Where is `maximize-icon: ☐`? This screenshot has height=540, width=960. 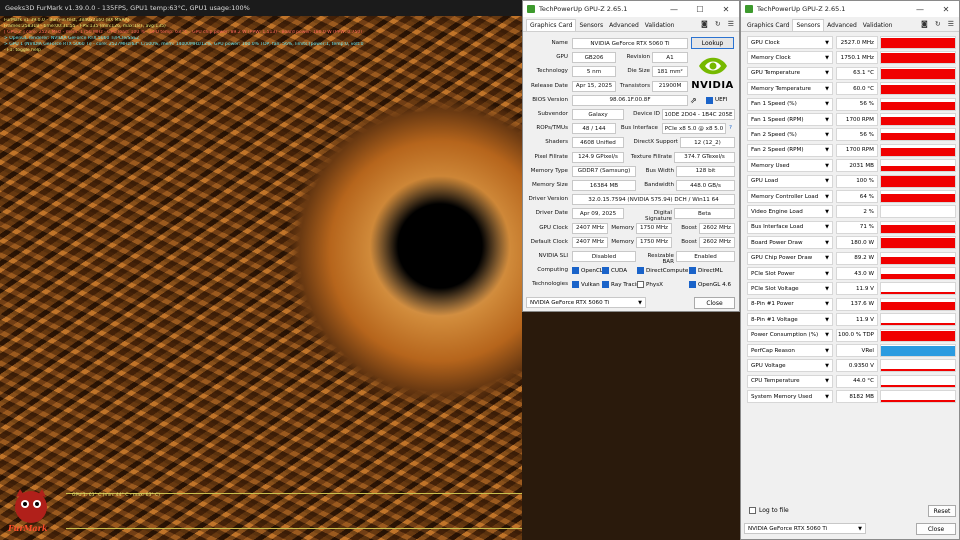 maximize-icon: ☐ is located at coordinates (700, 9).